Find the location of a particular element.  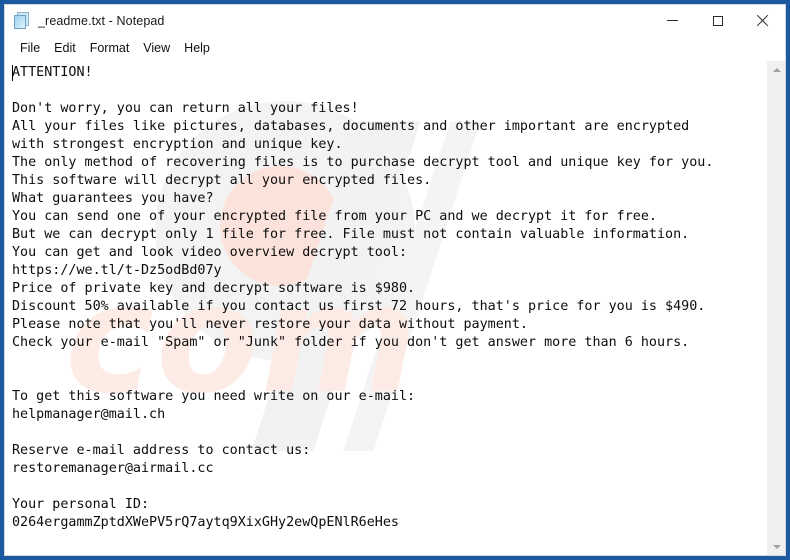

minimize-icon is located at coordinates (672, 20).